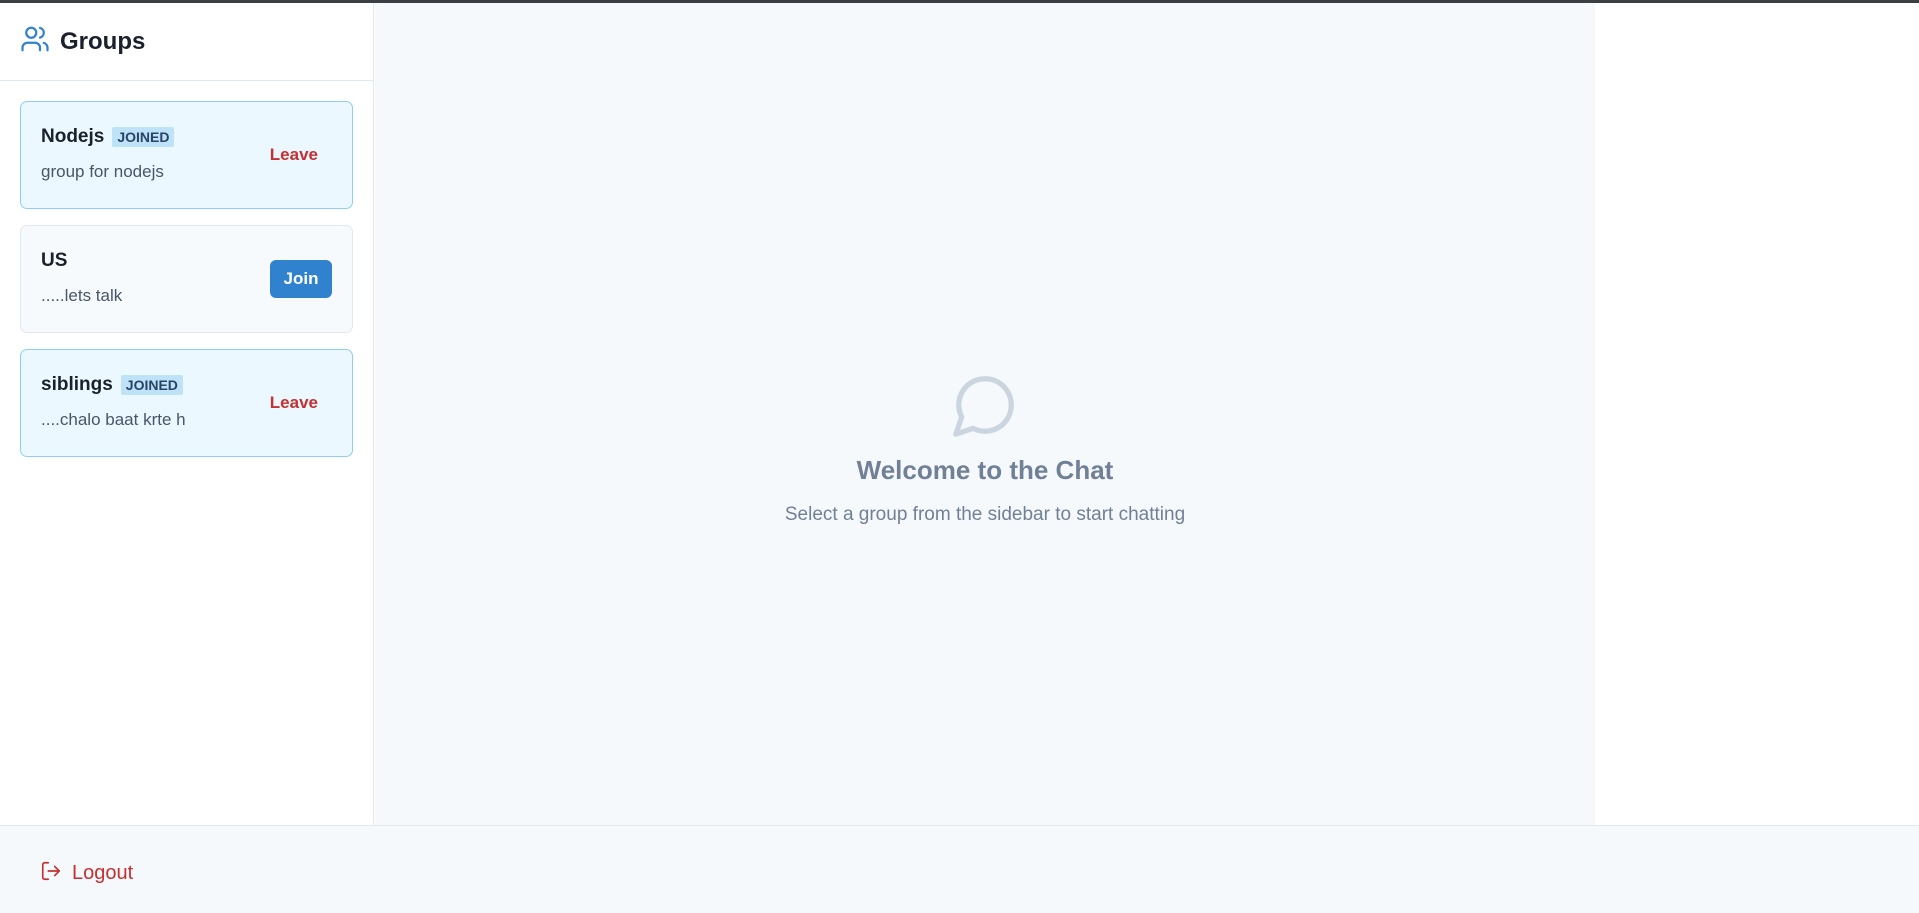 This screenshot has width=1919, height=913. What do you see at coordinates (301, 279) in the screenshot?
I see `join-button: Join` at bounding box center [301, 279].